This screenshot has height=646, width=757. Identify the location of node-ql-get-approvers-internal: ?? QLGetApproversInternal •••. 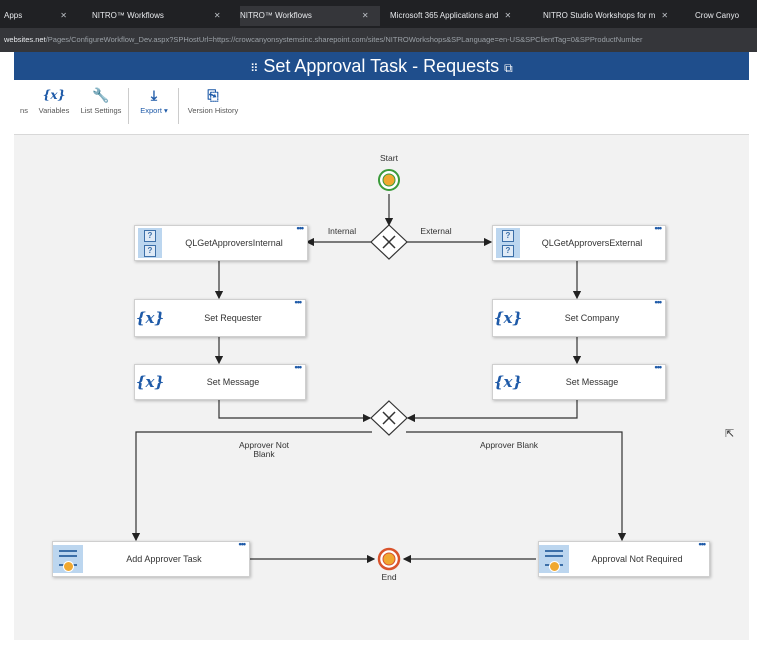
(221, 242).